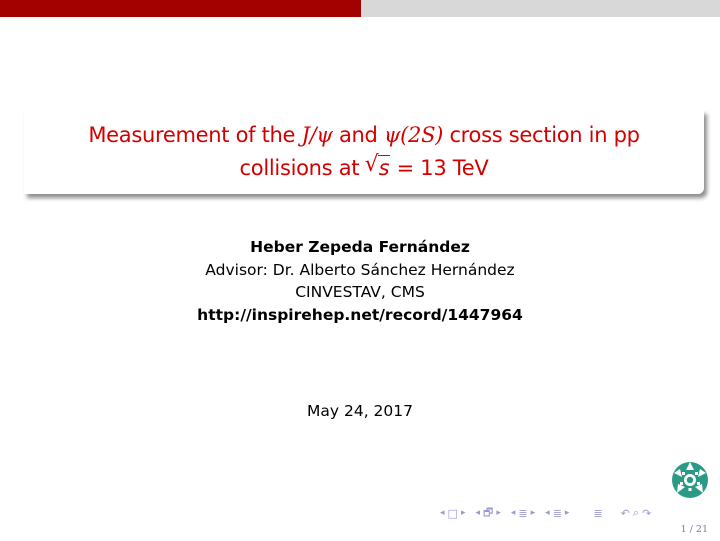 The height and width of the screenshot is (541, 720). Describe the element at coordinates (646, 513) in the screenshot. I see `forward-icon: ↷` at that location.